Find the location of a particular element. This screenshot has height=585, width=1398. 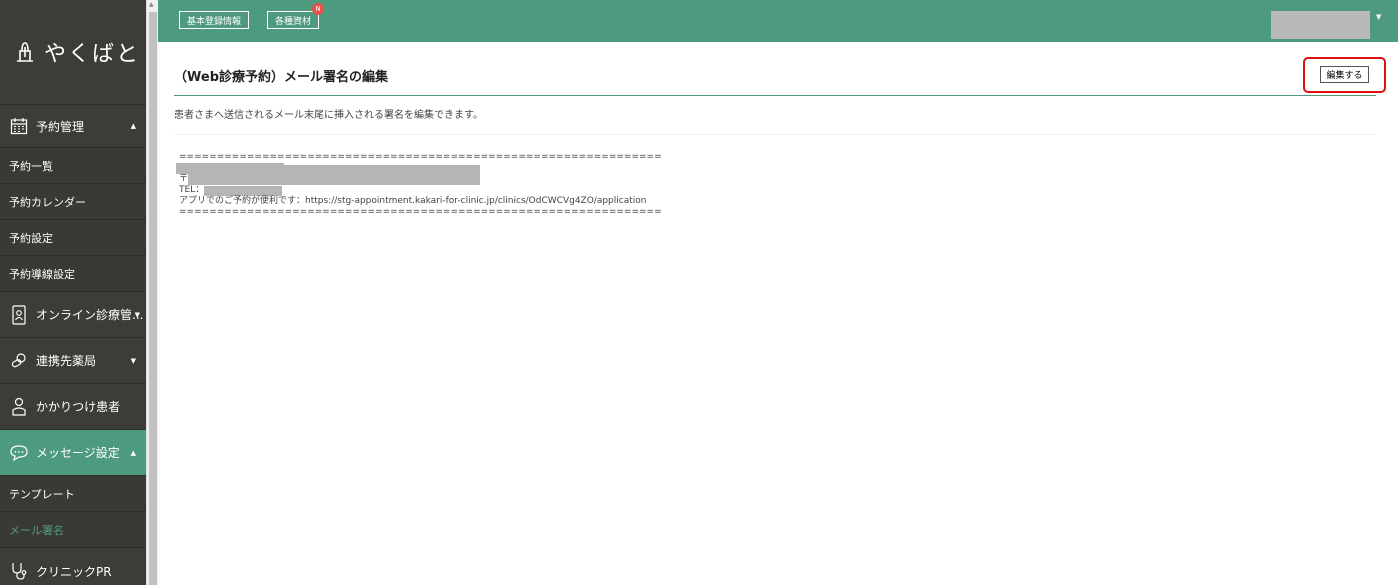

scroll-up-arrow-icon: ▲ is located at coordinates (151, 4).